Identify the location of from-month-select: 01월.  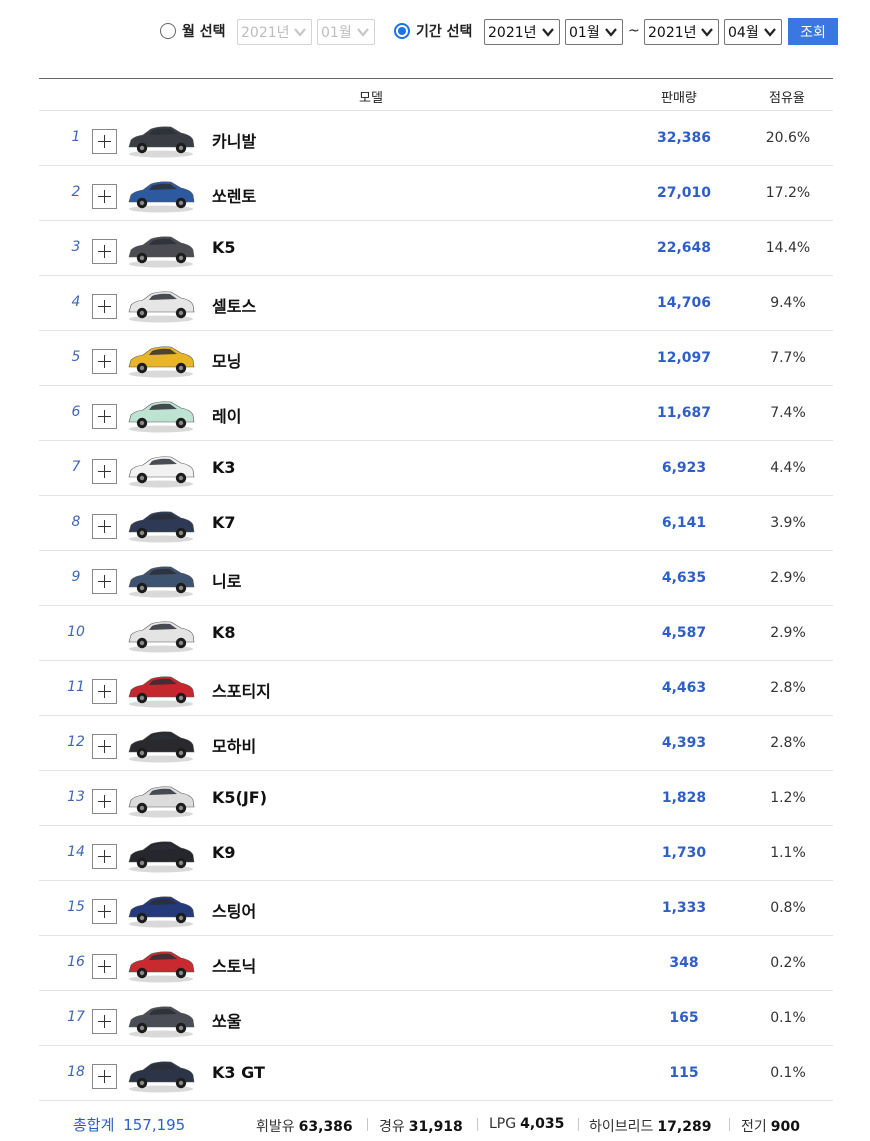
(594, 32).